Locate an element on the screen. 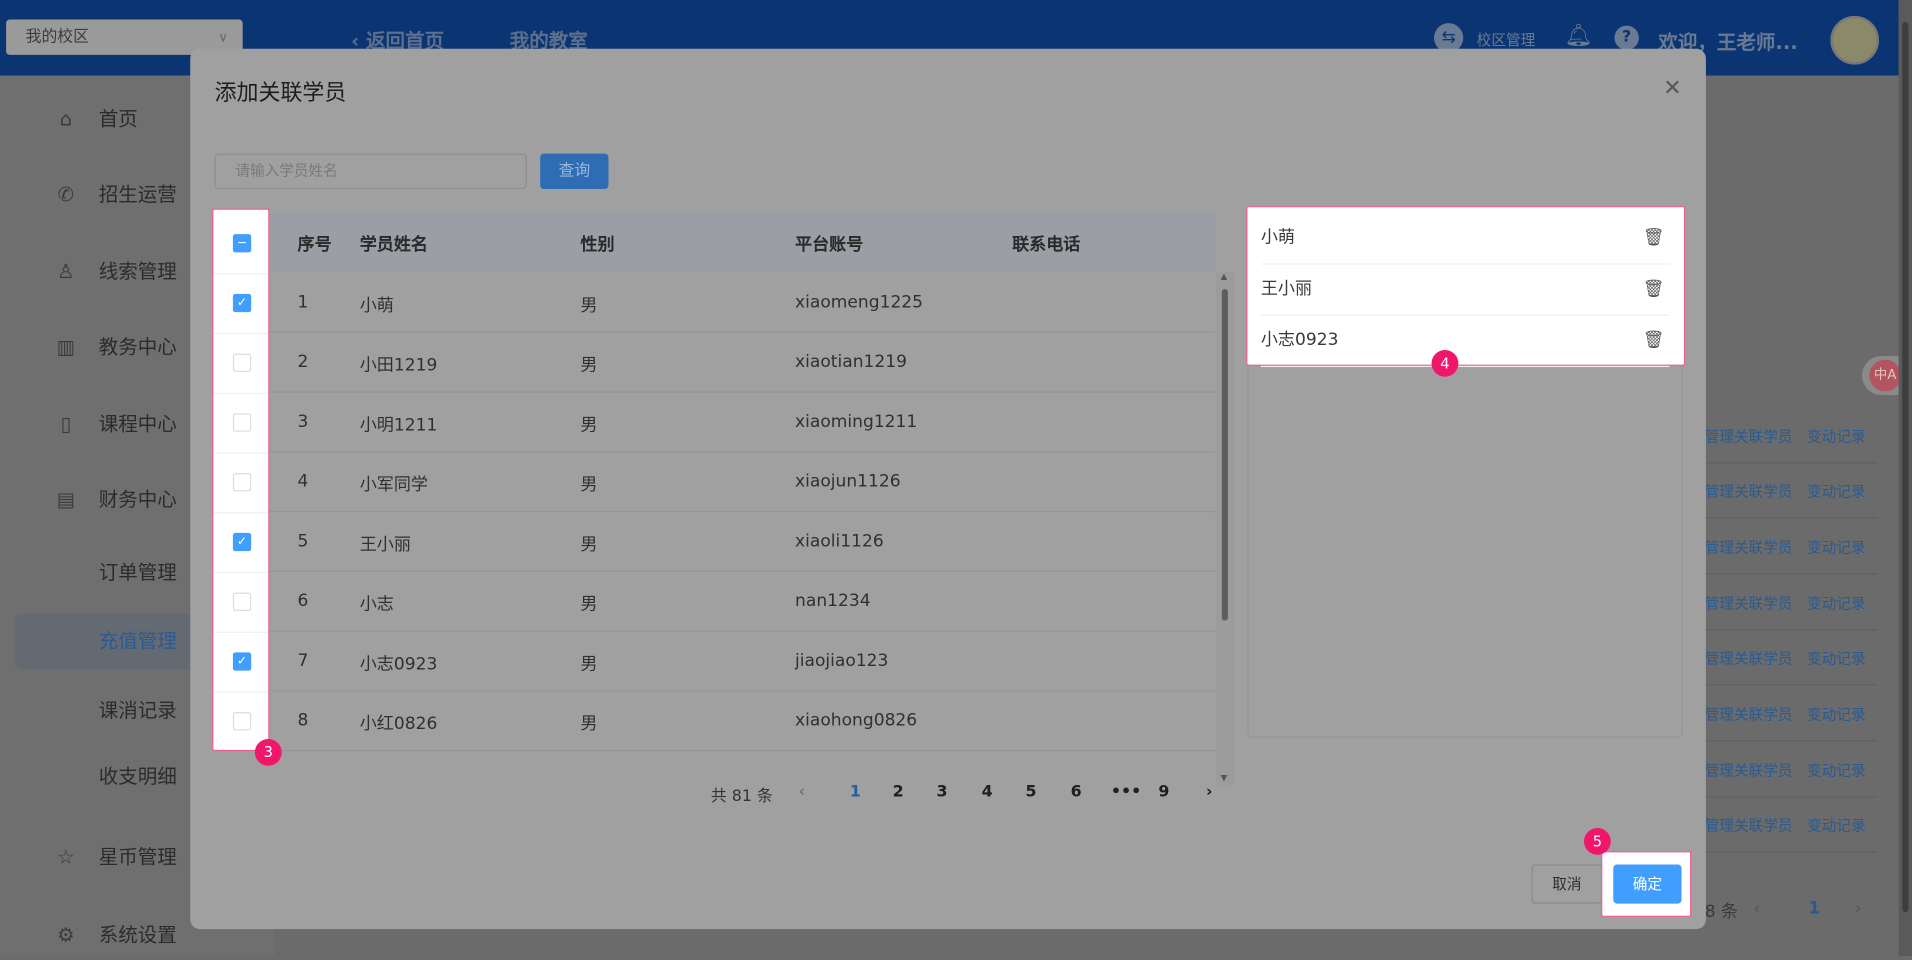 The image size is (1912, 960). phone-icon: ✆ is located at coordinates (66, 194).